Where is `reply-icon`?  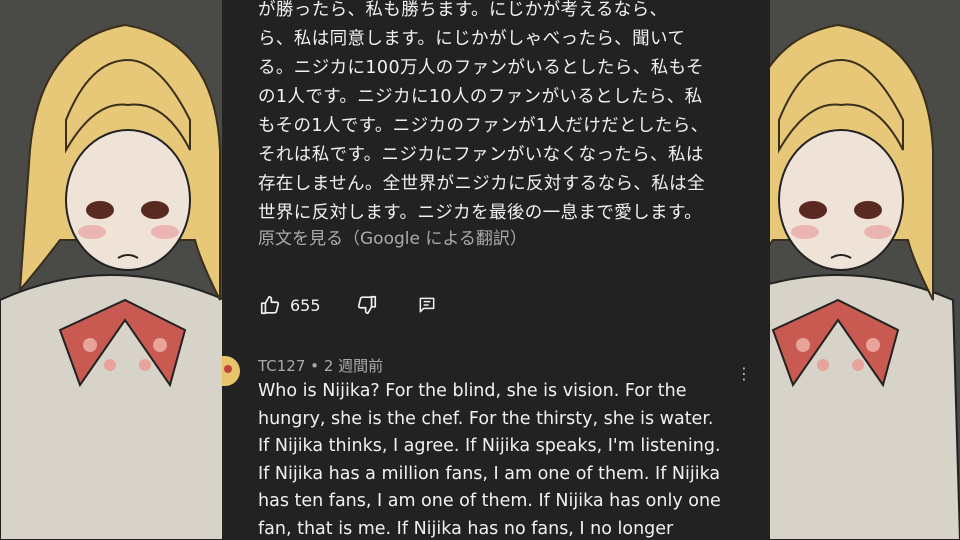 reply-icon is located at coordinates (427, 305).